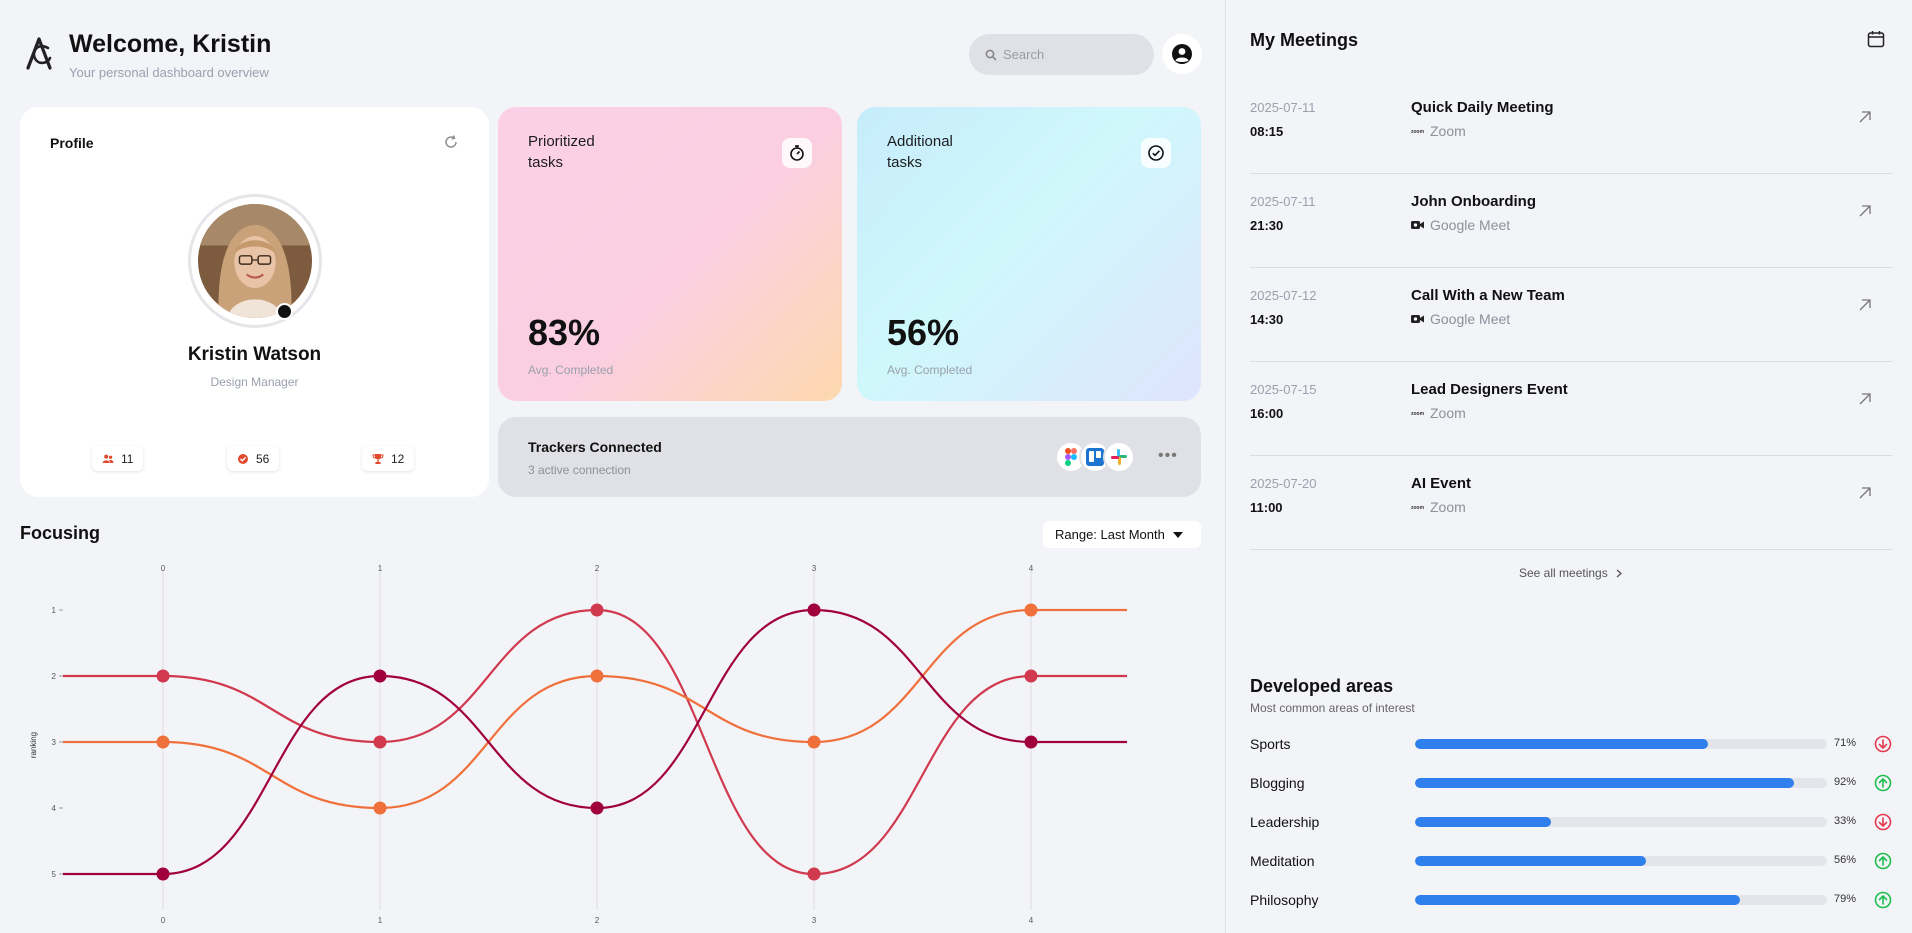 The image size is (1912, 933). I want to click on y-tick-label: 5, so click(54, 874).